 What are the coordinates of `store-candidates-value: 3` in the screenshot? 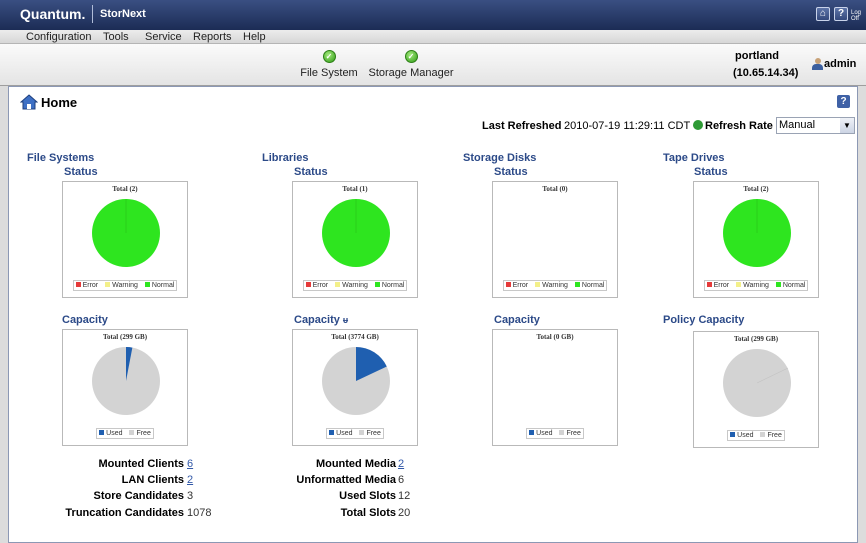 It's located at (190, 496).